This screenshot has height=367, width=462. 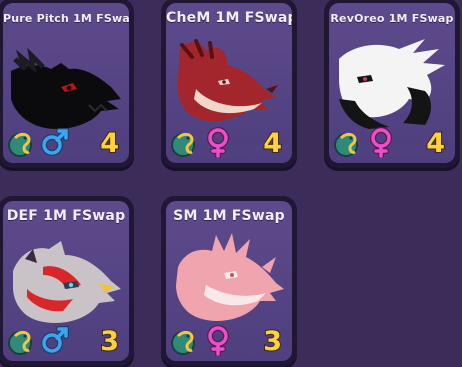 I want to click on pet-name: CheM 1M FSwap, so click(x=229, y=18).